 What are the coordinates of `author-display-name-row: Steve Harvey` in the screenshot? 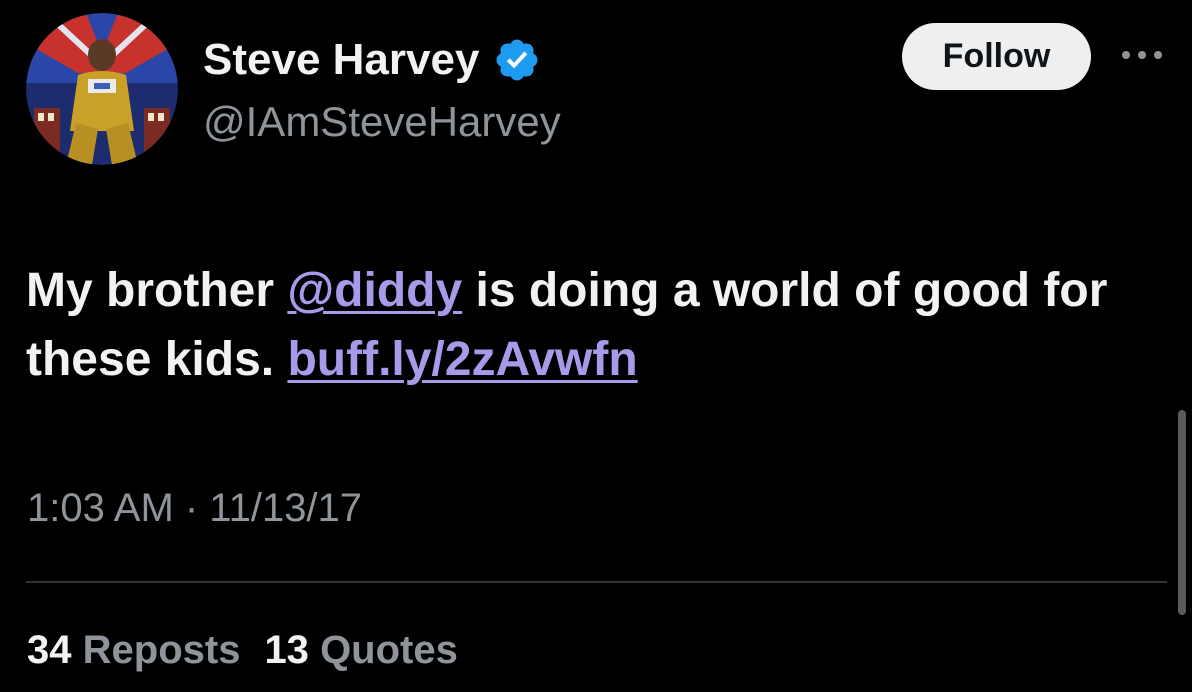 It's located at (372, 60).